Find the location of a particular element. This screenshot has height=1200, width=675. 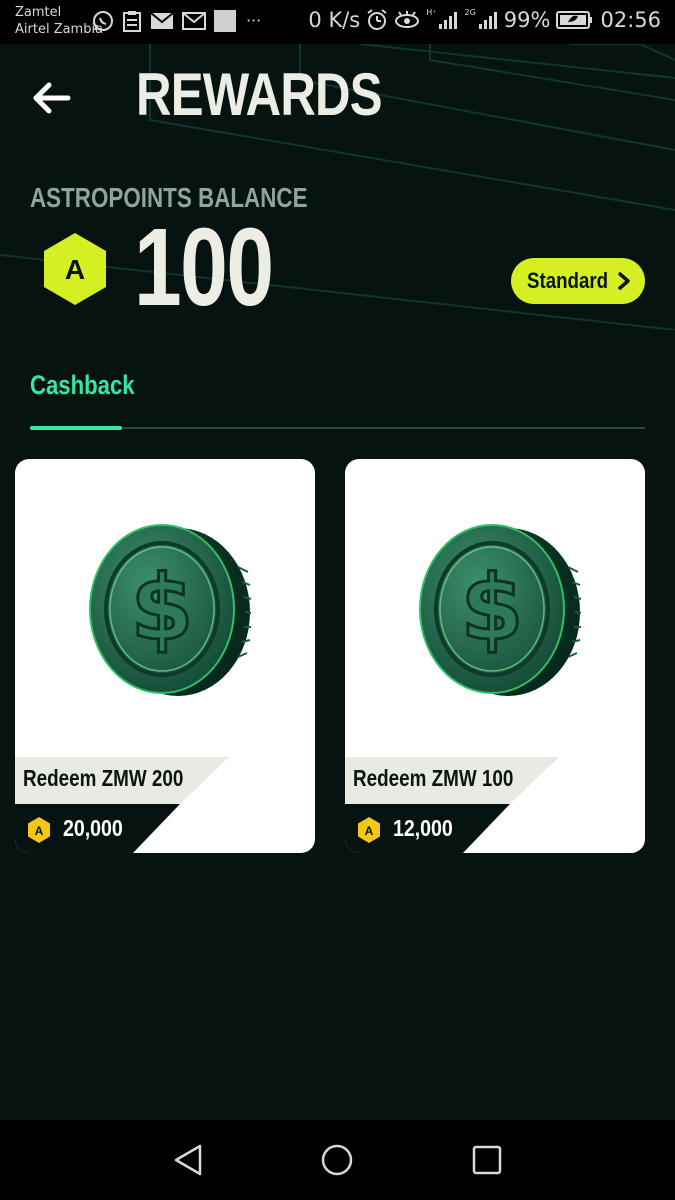

tier-button: Standard is located at coordinates (578, 281).